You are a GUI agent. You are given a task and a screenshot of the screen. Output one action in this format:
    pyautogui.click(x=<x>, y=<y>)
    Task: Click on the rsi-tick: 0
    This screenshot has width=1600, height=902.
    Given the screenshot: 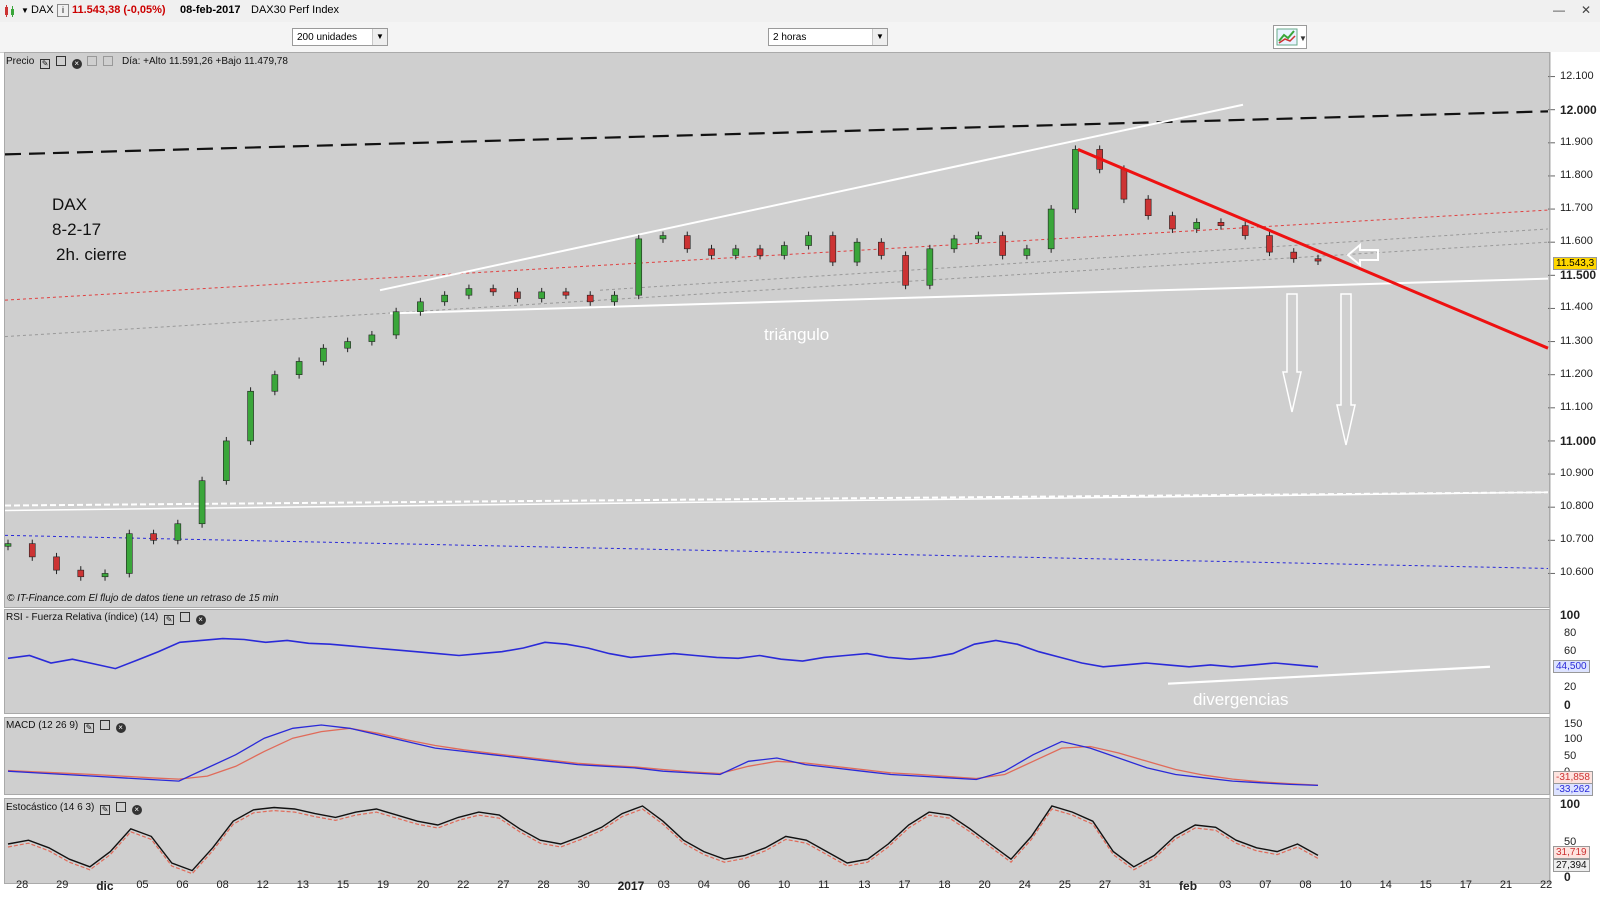 What is the action you would take?
    pyautogui.click(x=1567, y=705)
    